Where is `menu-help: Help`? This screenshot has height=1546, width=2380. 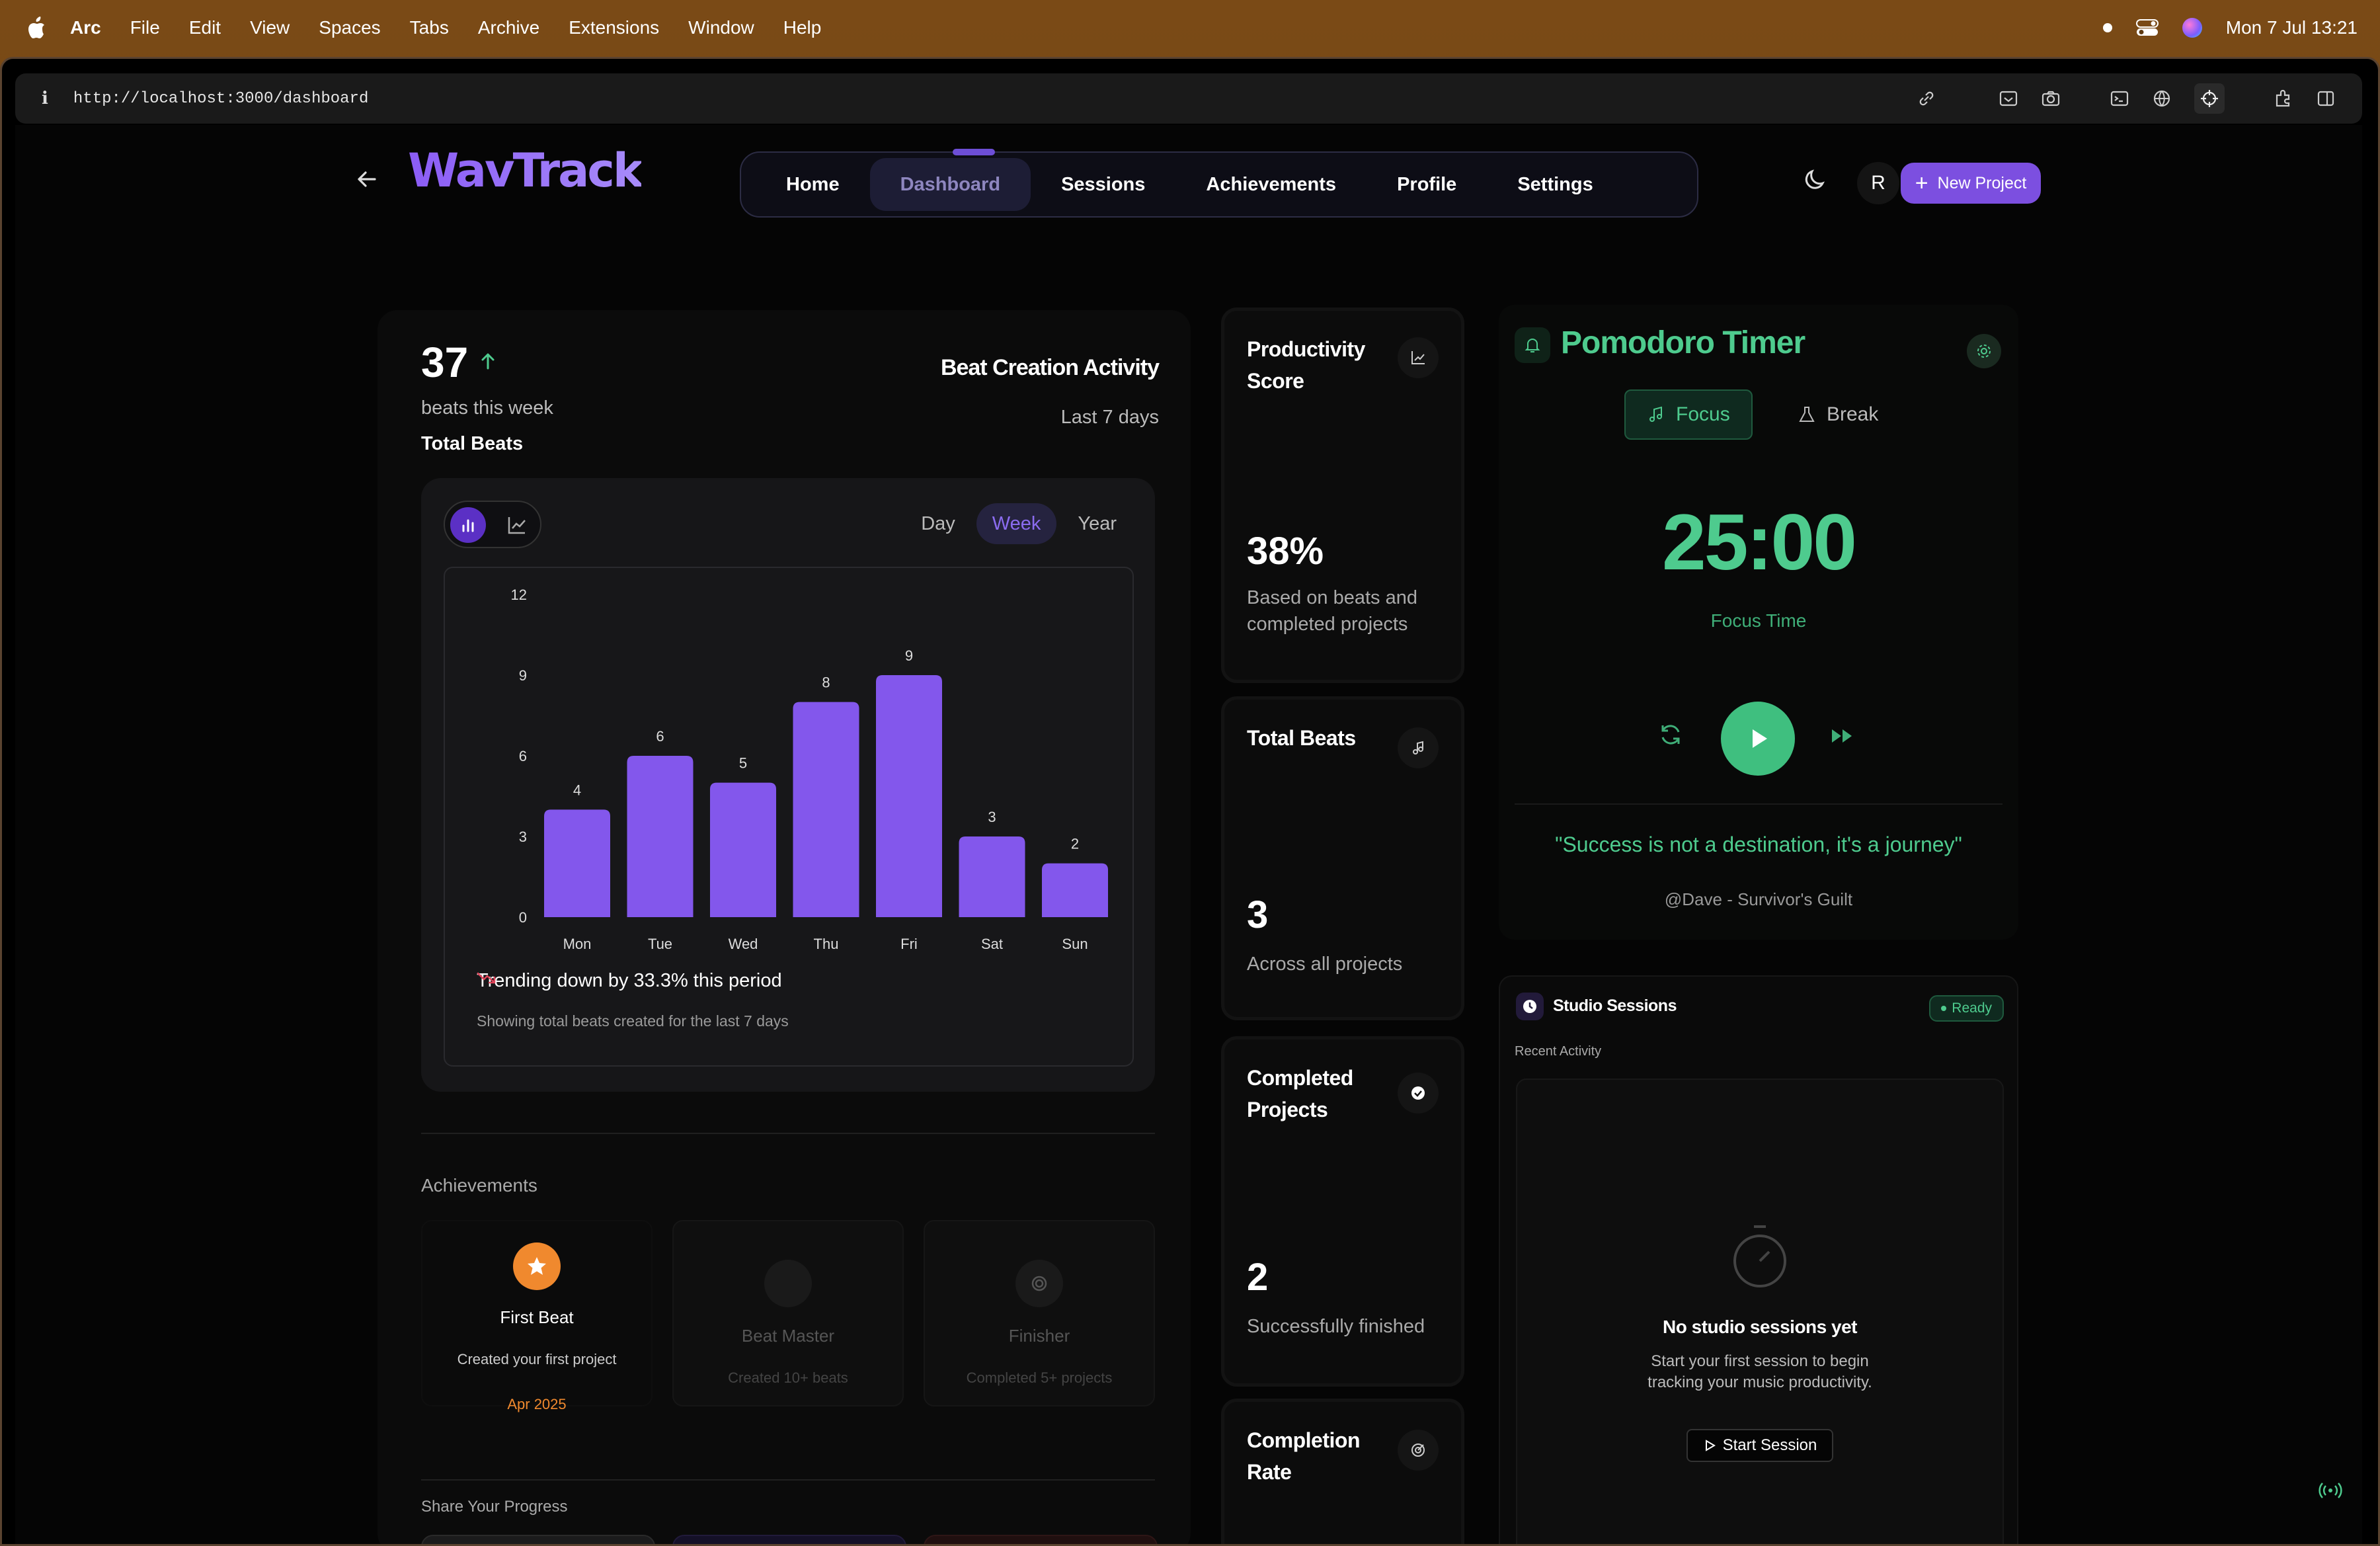 menu-help: Help is located at coordinates (802, 27).